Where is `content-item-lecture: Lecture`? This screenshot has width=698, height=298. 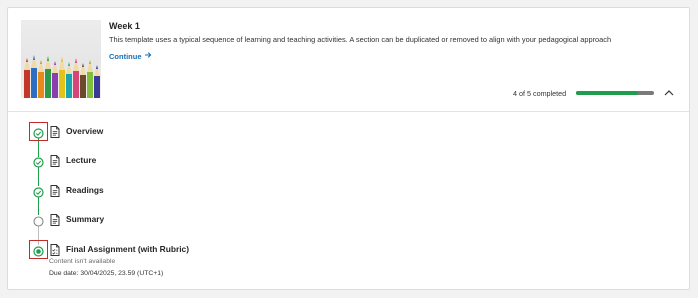
content-item-lecture: Lecture is located at coordinates (81, 160).